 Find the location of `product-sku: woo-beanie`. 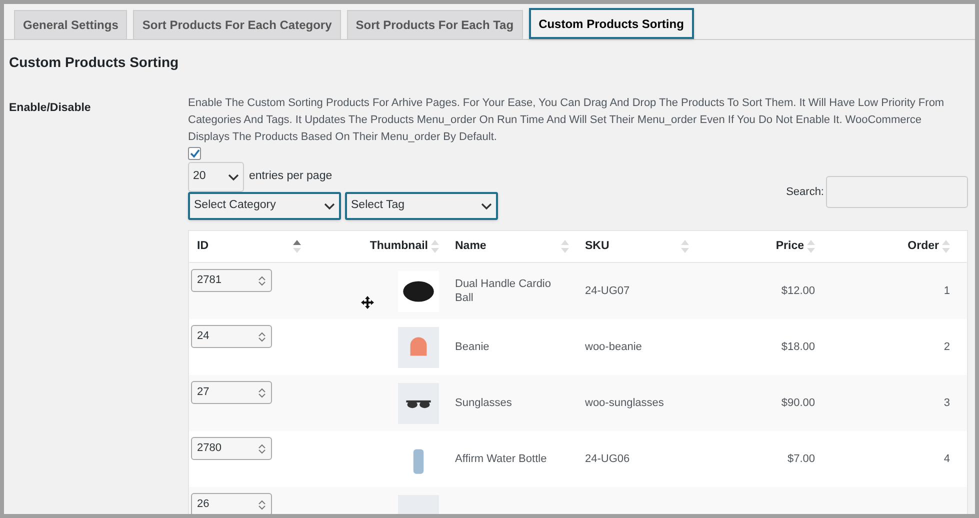

product-sku: woo-beanie is located at coordinates (613, 347).